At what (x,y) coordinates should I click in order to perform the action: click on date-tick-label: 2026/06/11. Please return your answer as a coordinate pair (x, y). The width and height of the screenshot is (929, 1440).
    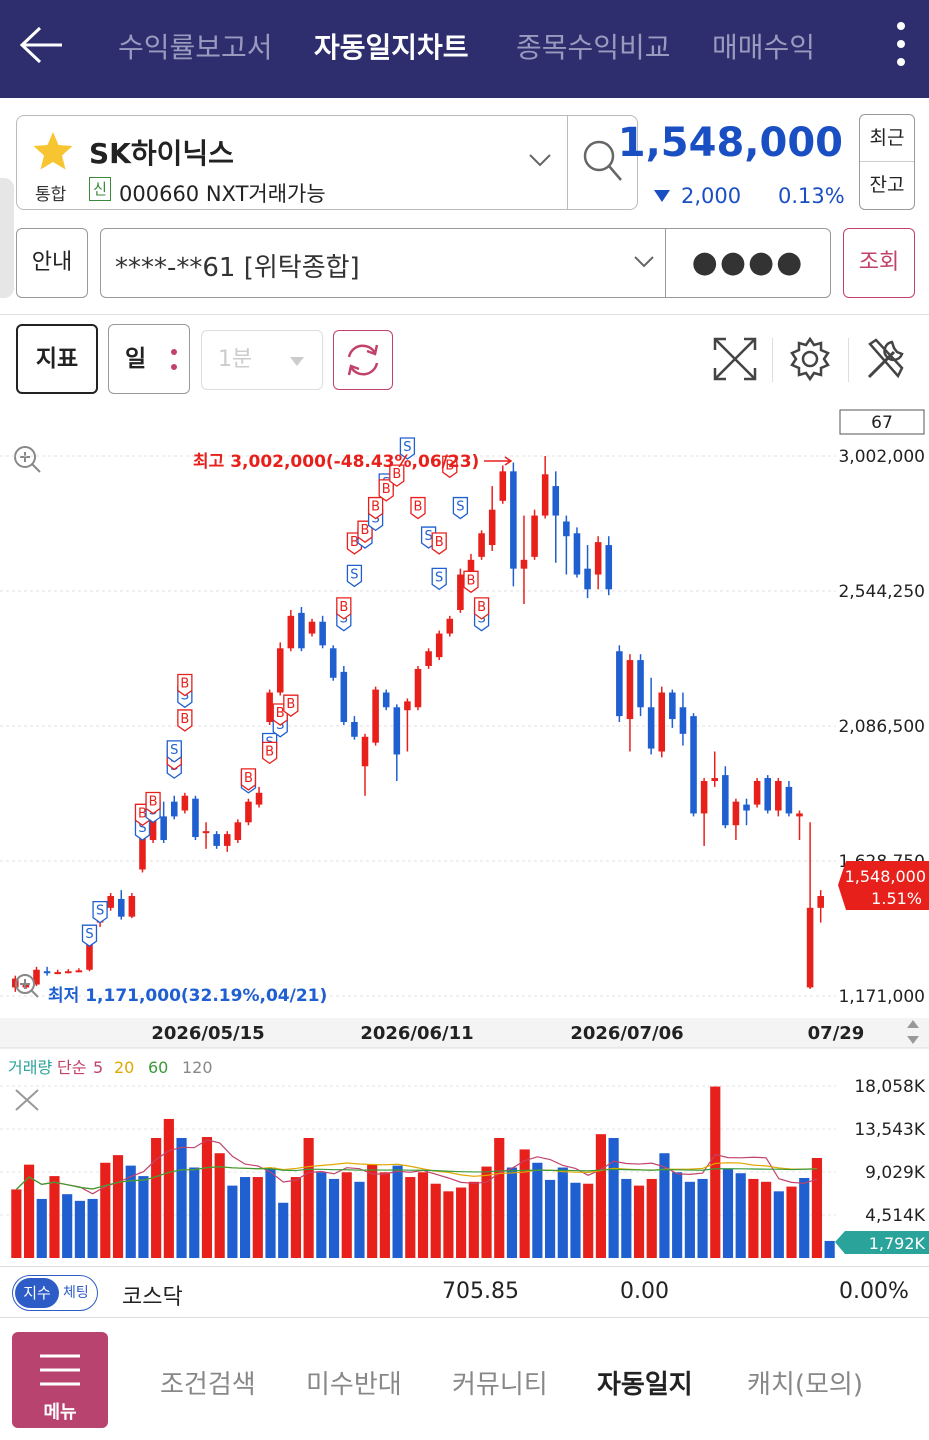
    Looking at the image, I should click on (416, 1033).